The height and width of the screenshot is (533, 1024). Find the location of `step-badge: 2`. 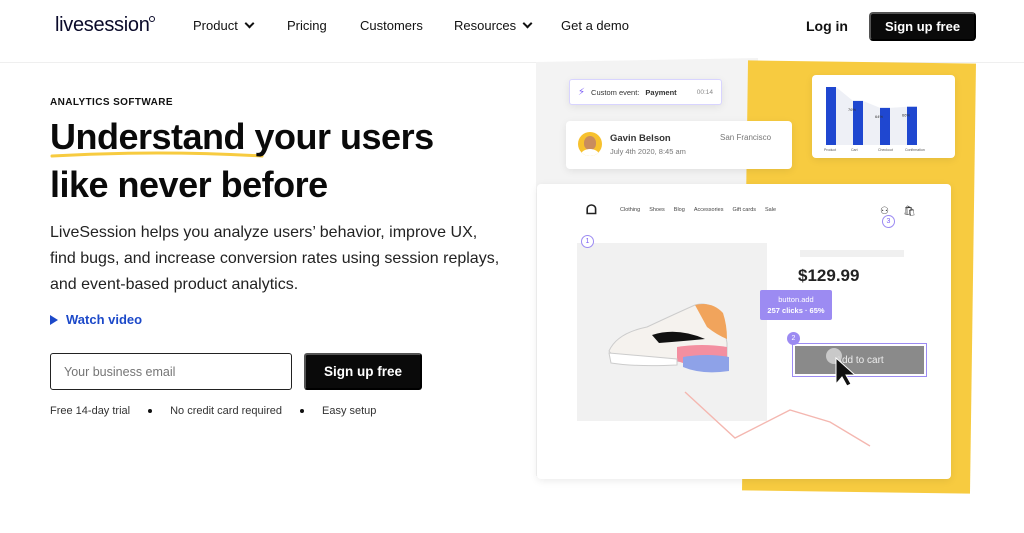

step-badge: 2 is located at coordinates (793, 338).